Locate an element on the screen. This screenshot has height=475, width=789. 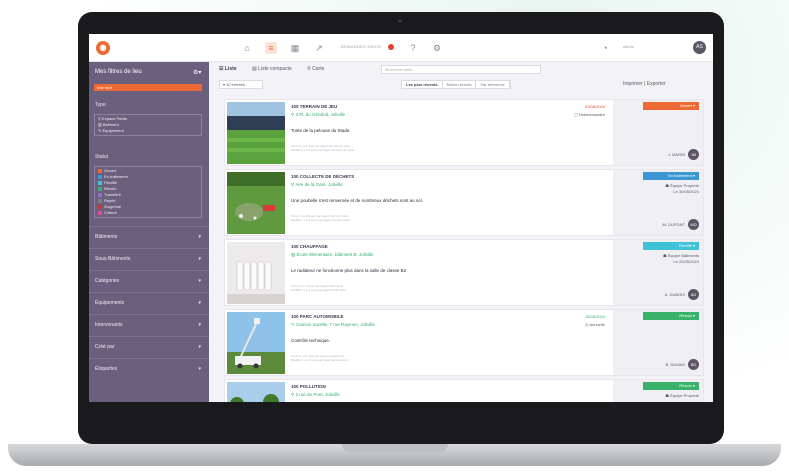
avatar: AD is located at coordinates (693, 294).